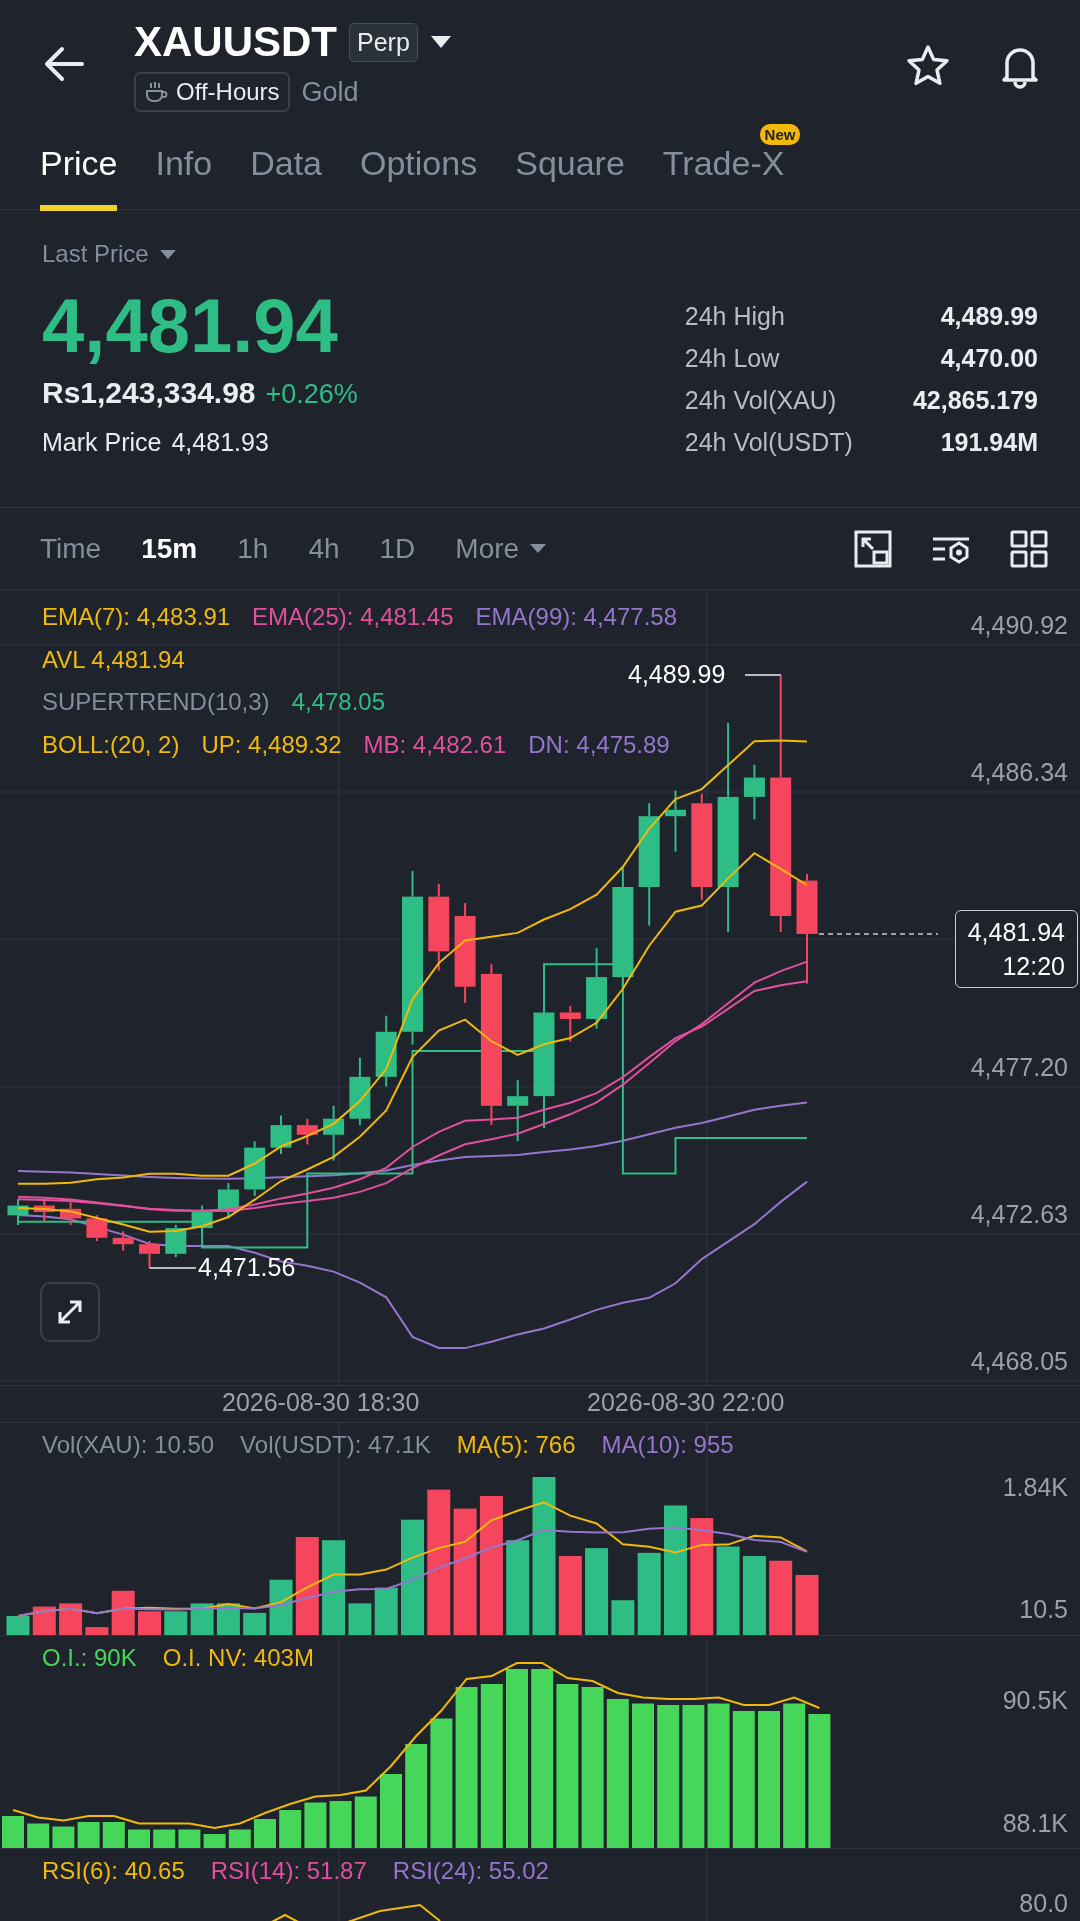 The width and height of the screenshot is (1080, 1921). I want to click on mark-price-label: Mark Price, so click(102, 442).